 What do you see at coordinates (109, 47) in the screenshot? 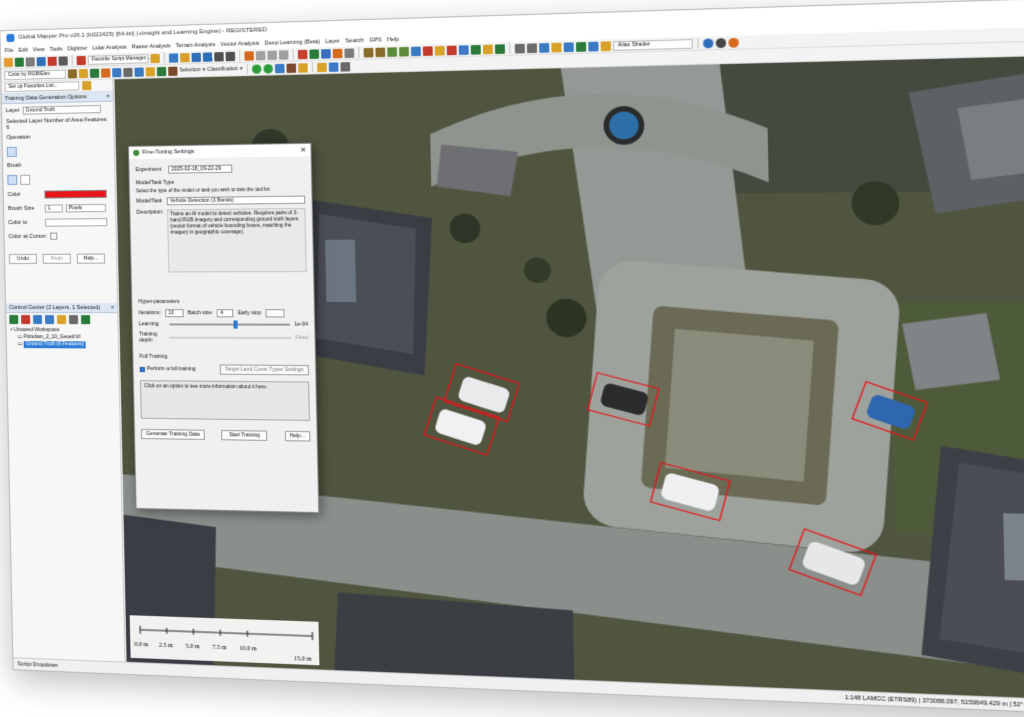
I see `menu-lidar-analysis: Lidar Analysis` at bounding box center [109, 47].